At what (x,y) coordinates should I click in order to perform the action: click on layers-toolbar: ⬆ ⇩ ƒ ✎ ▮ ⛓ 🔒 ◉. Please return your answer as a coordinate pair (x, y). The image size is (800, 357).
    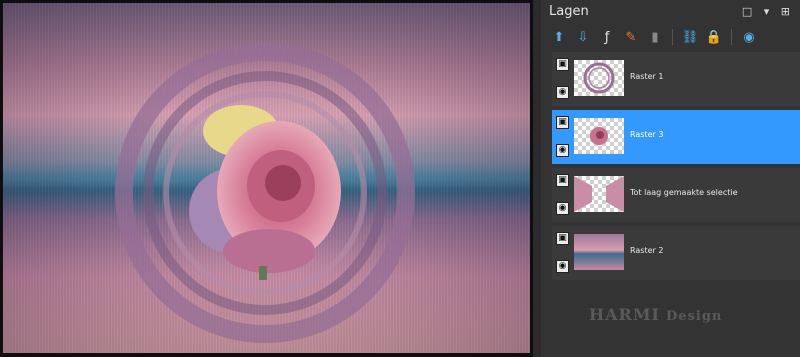
    Looking at the image, I should click on (654, 37).